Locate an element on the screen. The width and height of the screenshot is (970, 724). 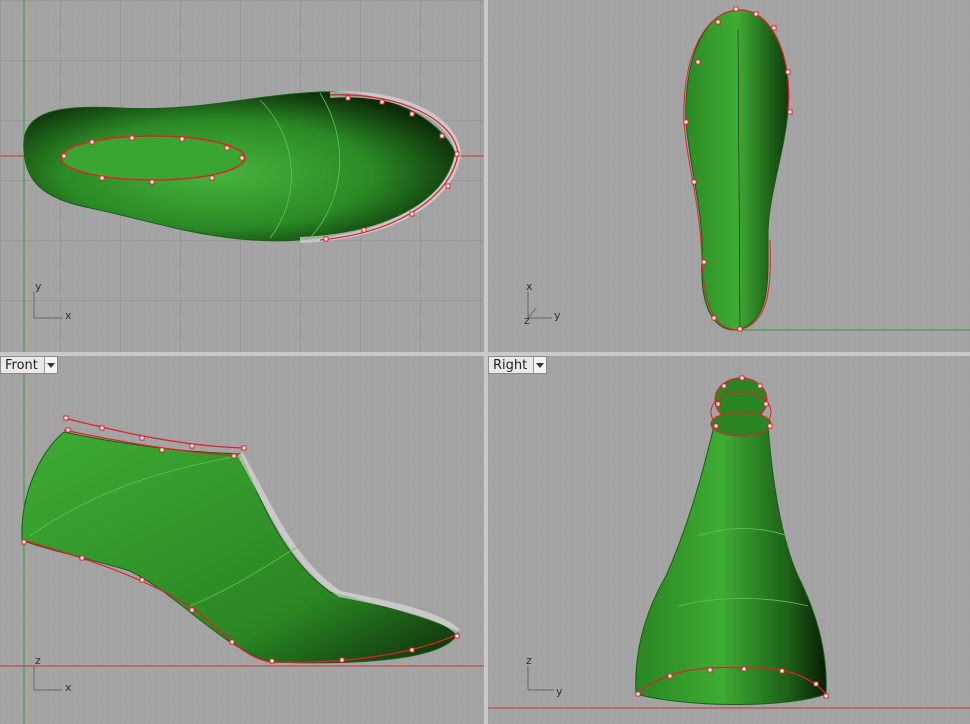
right-axis-h-label: y is located at coordinates (559, 691).